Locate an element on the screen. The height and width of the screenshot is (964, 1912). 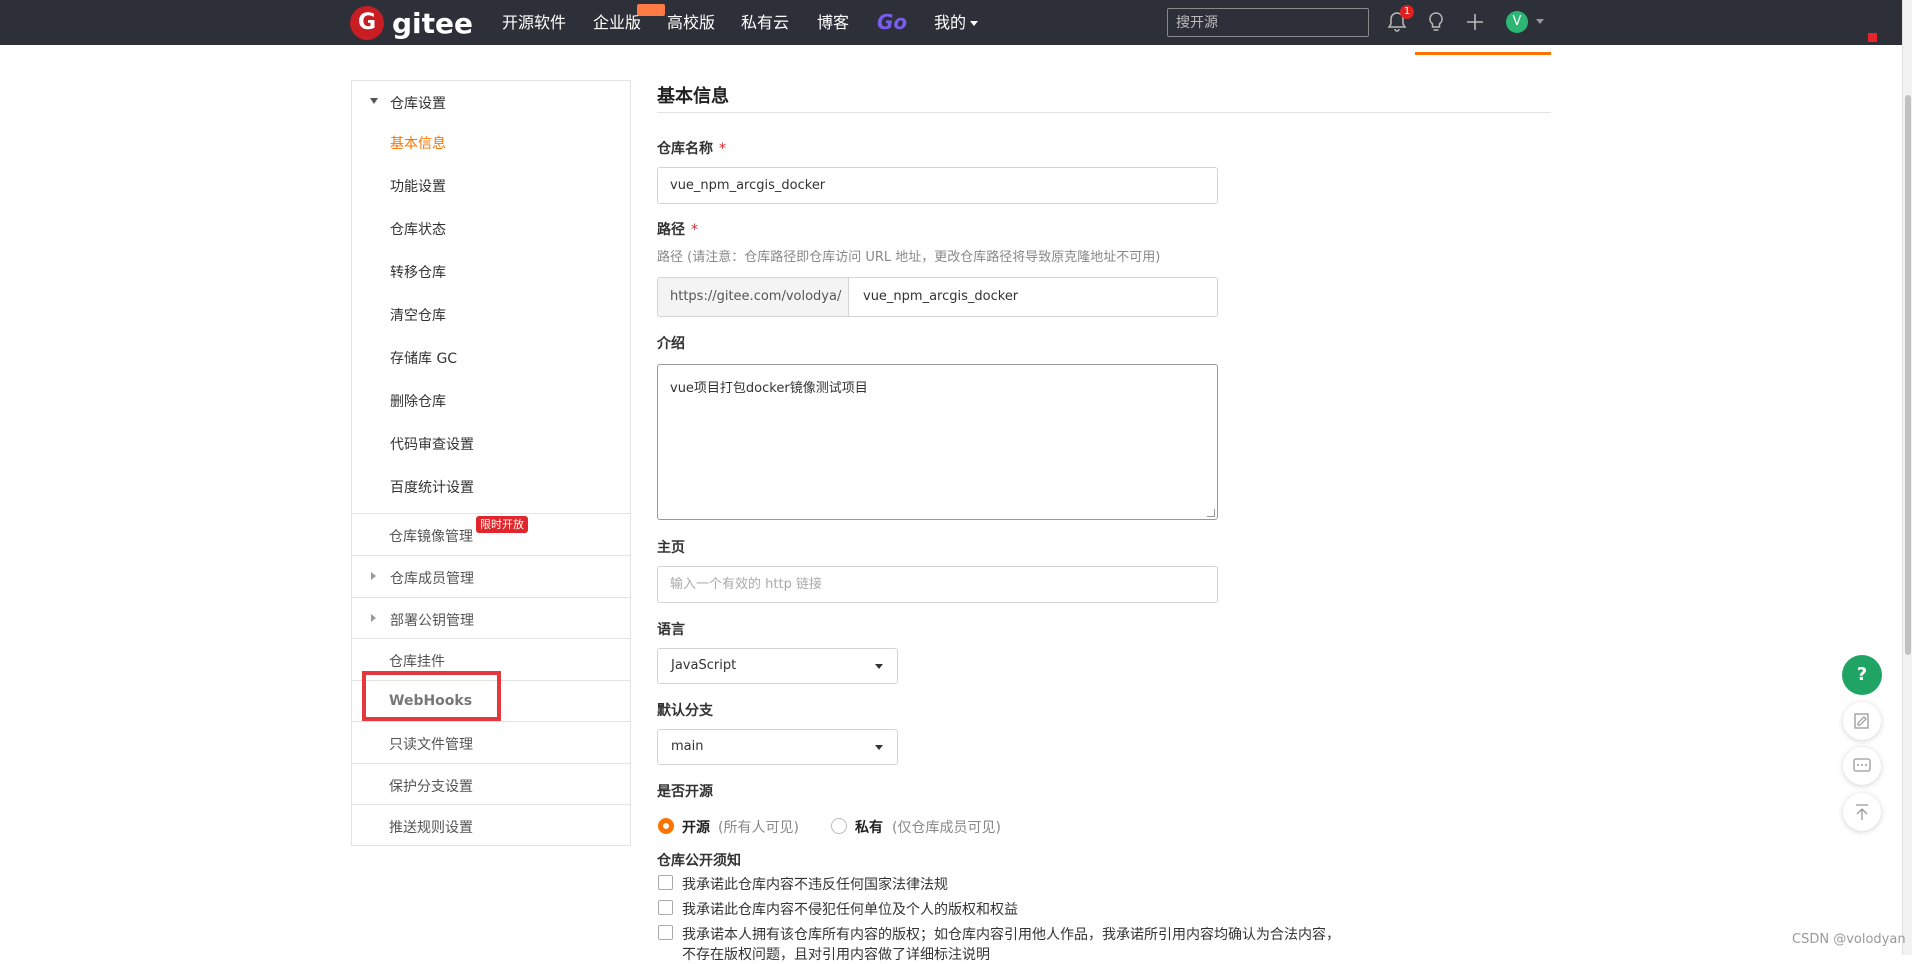
user-avatar: V is located at coordinates (1517, 22).